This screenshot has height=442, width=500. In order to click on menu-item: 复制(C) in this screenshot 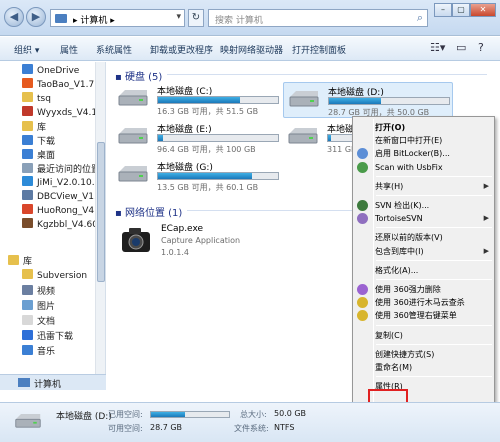, I will do `click(434, 335)`.